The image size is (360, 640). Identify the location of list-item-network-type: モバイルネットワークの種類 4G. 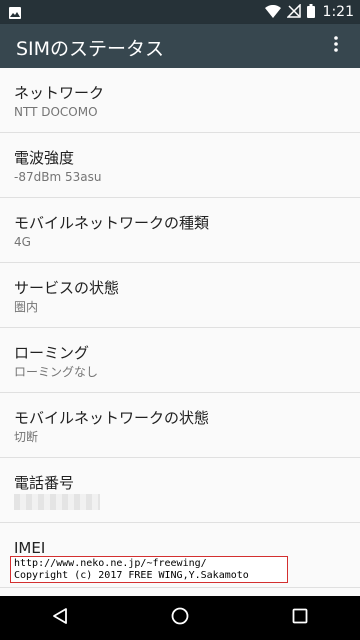
(180, 230).